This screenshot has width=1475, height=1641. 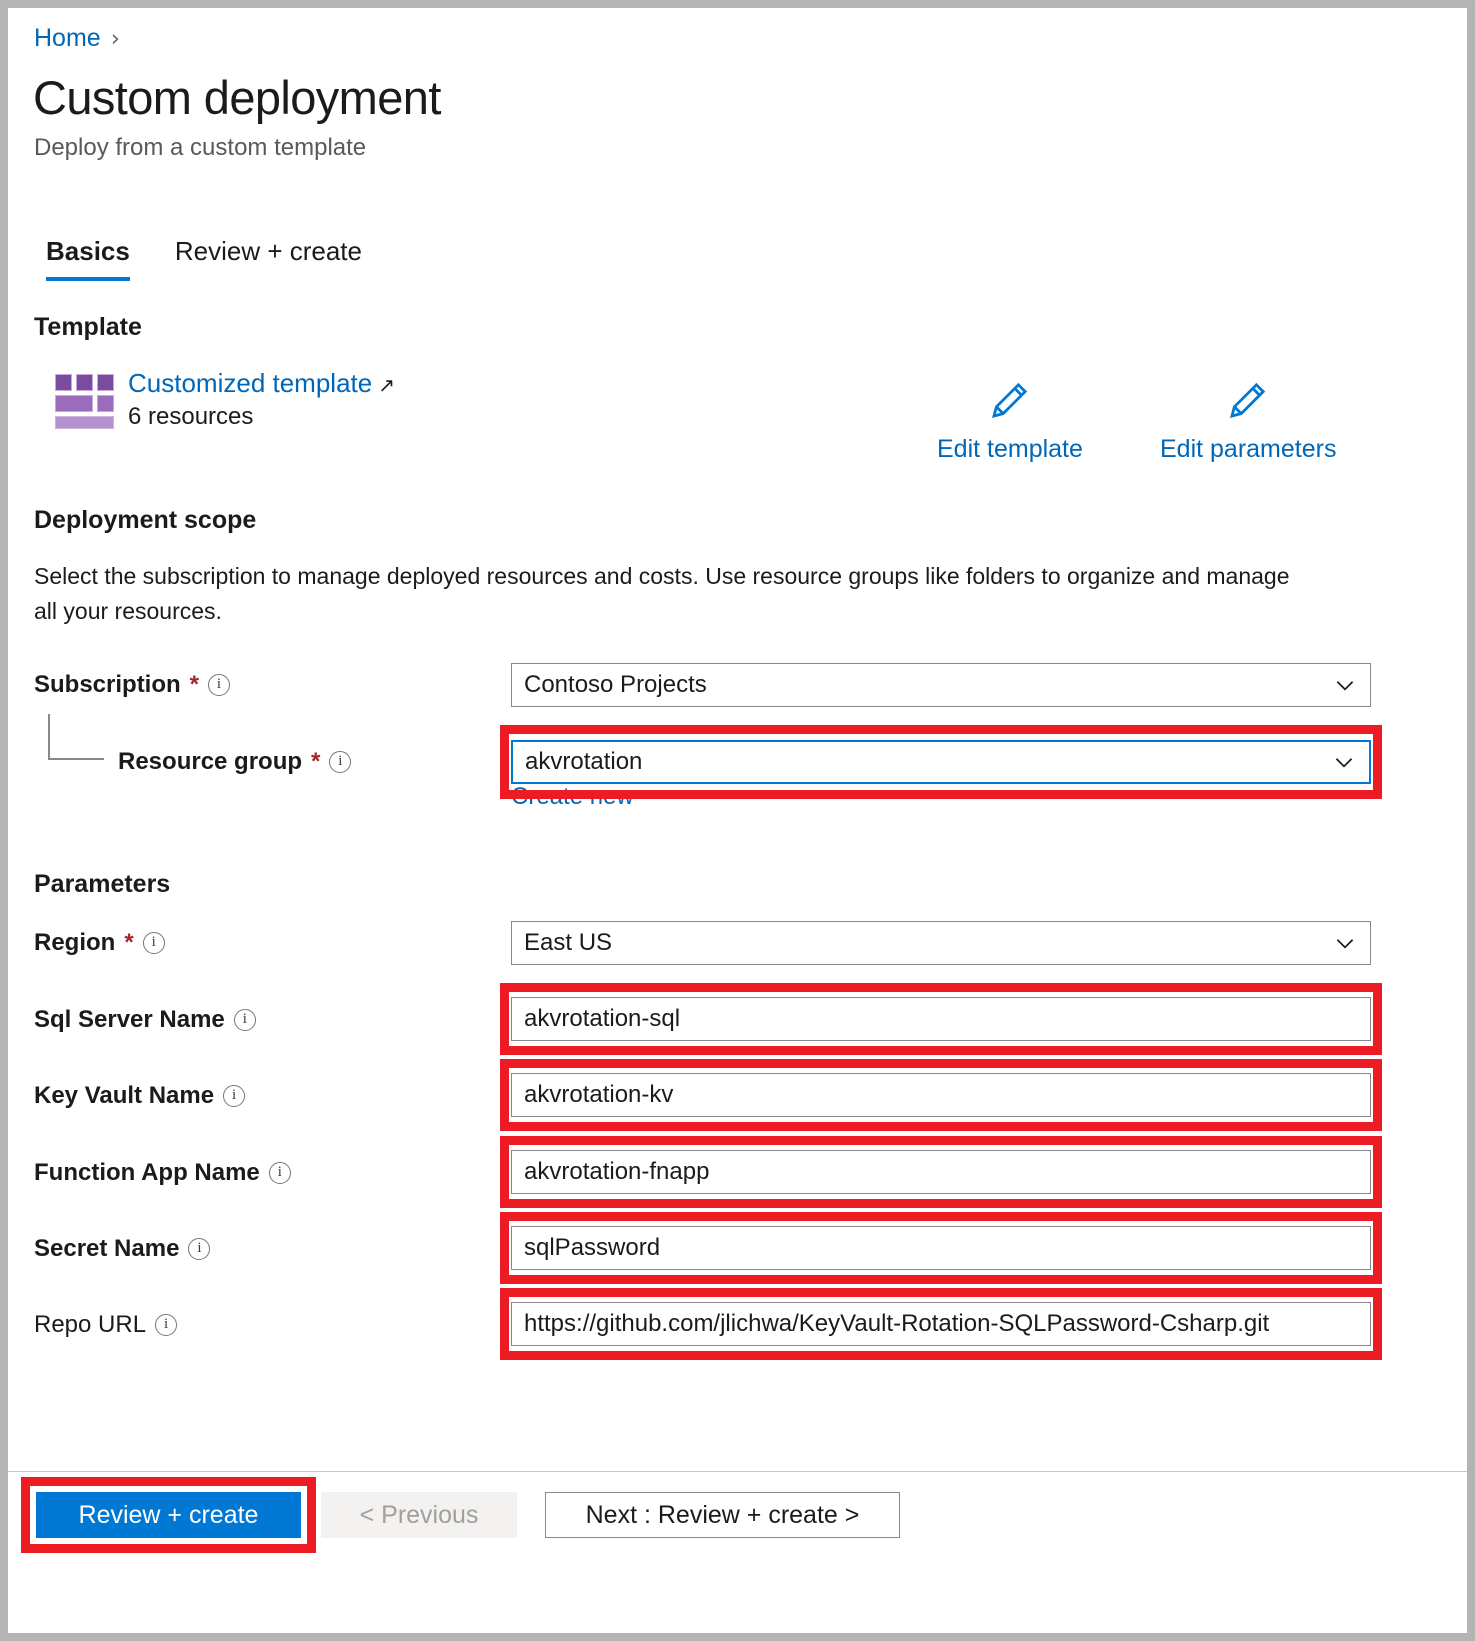 I want to click on template-resource-count: 6 resources, so click(x=191, y=416).